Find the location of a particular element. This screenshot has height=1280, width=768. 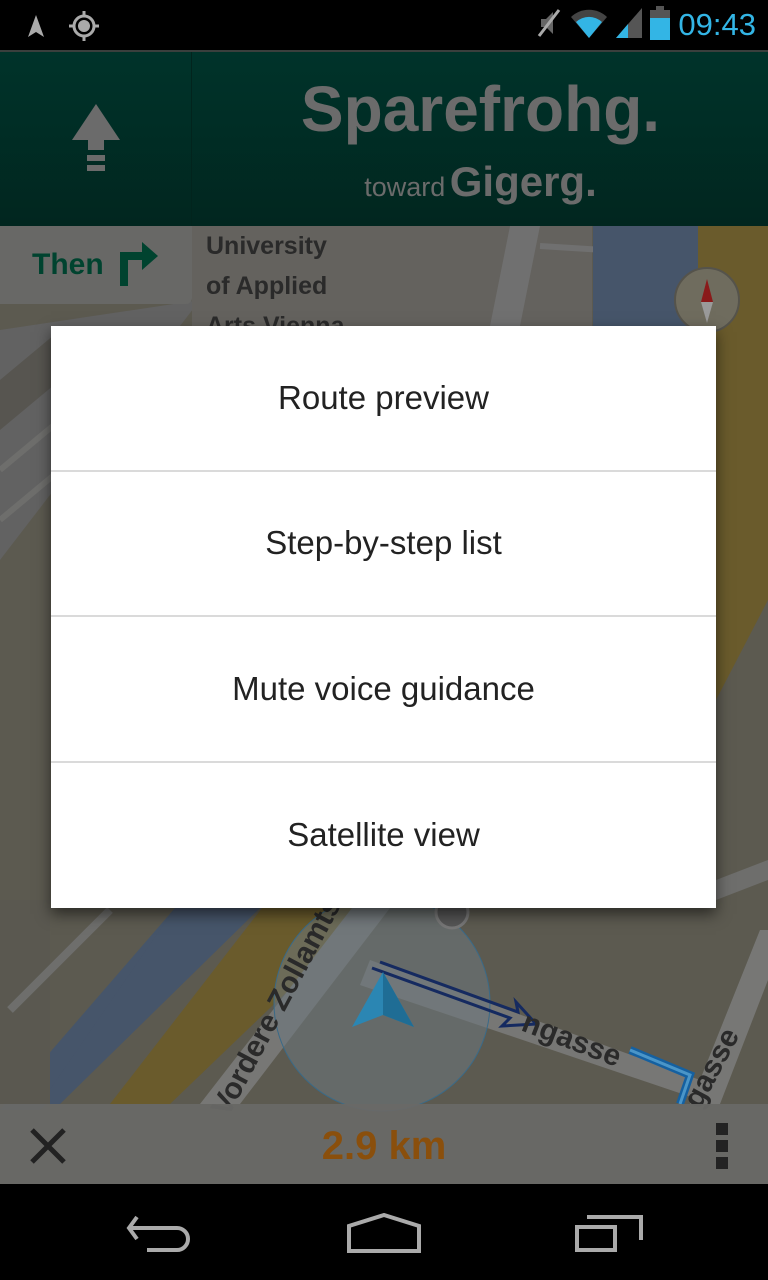

menu-item-satellite-view: Satellite view is located at coordinates (383, 836).